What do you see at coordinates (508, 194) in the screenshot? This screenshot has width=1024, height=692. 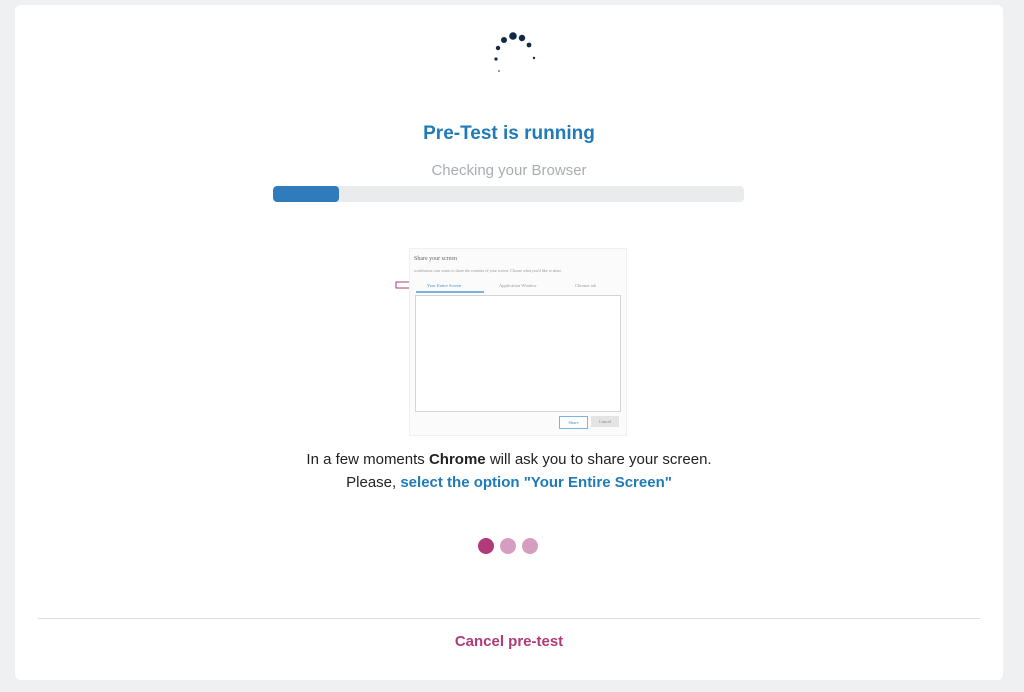 I see `progress-bar` at bounding box center [508, 194].